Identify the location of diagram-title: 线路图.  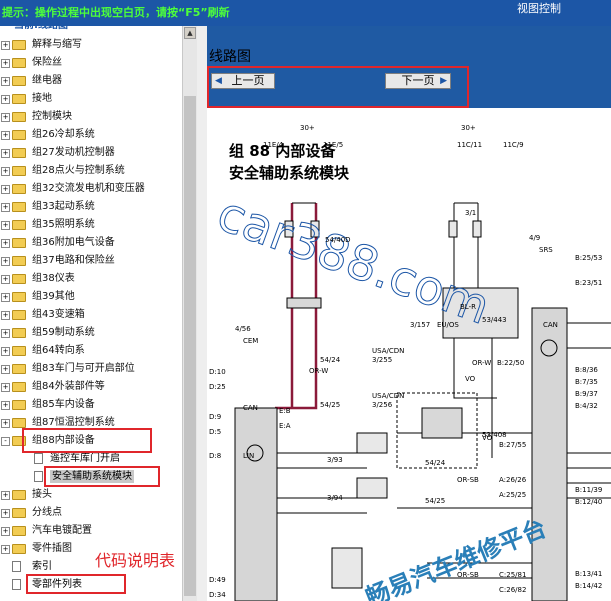
(230, 57).